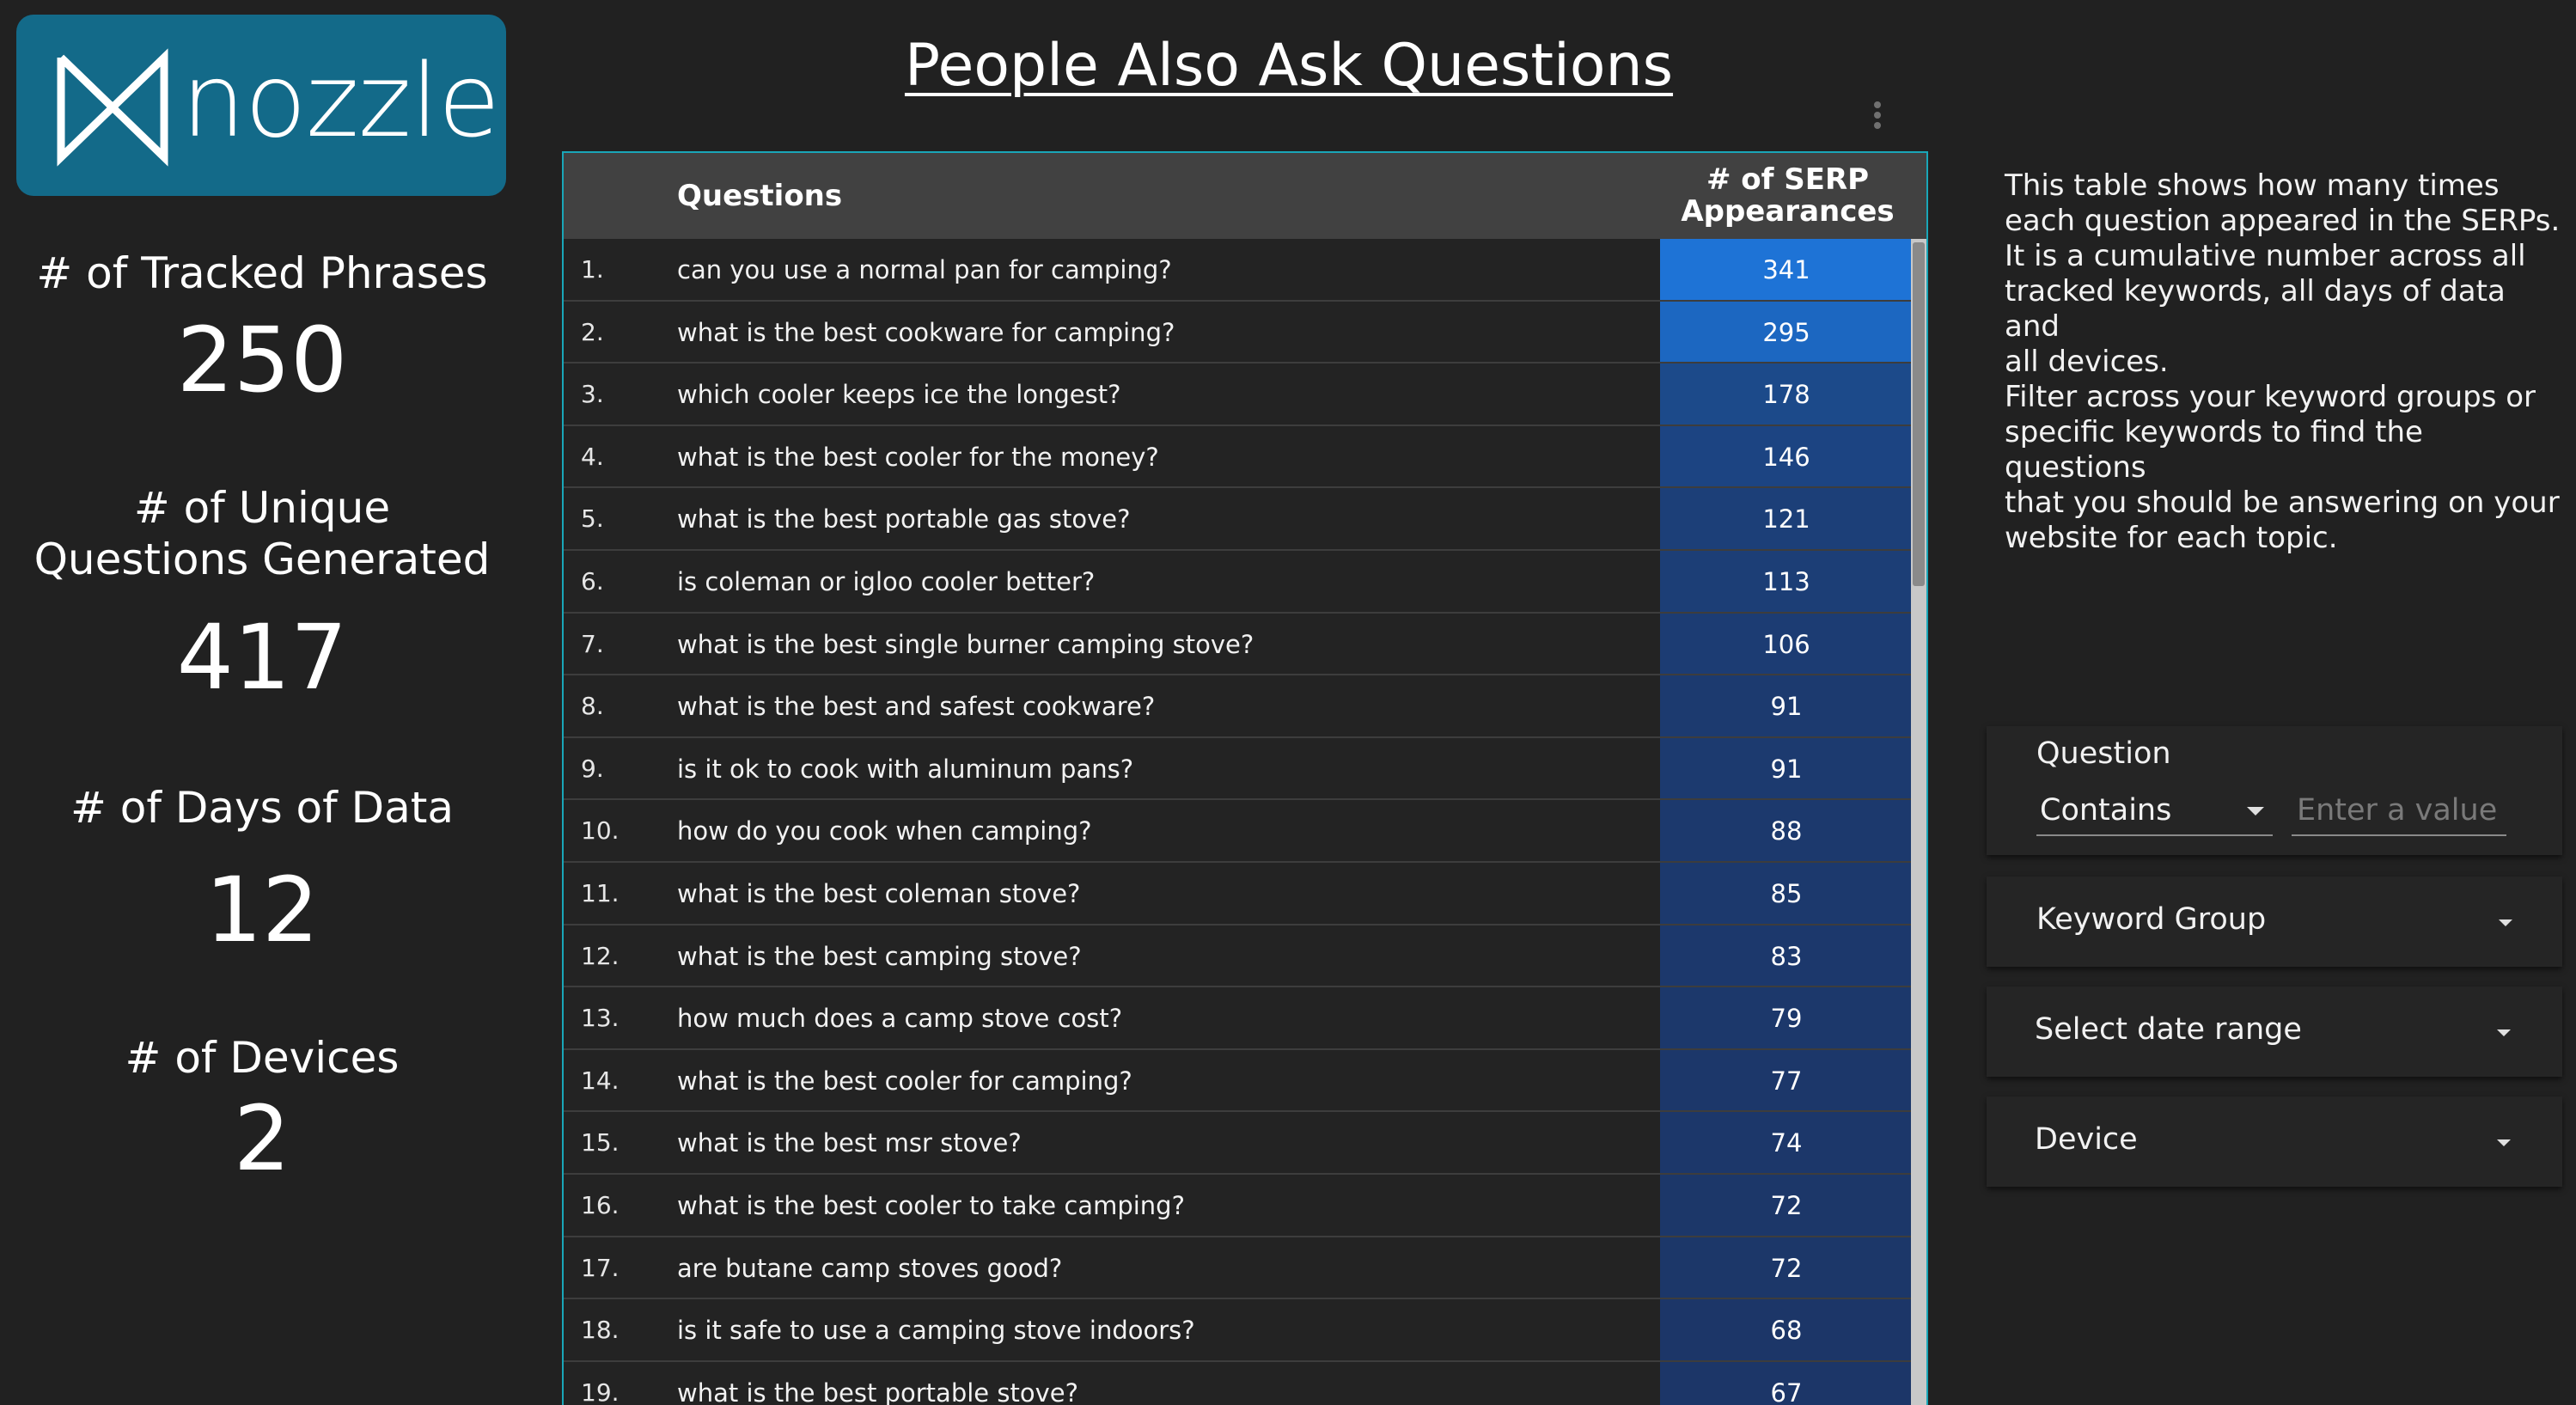  What do you see at coordinates (1238, 1268) in the screenshot?
I see `table-row: 17. are butane camp stoves good? 72` at bounding box center [1238, 1268].